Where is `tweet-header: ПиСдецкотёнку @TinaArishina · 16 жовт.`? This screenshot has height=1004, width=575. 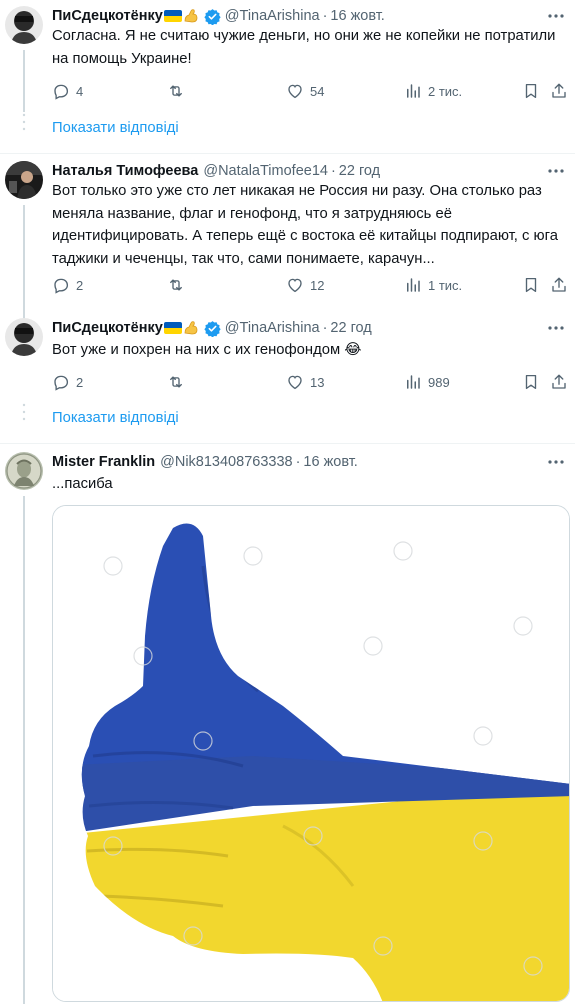
tweet-header: ПиСдецкотёнку @TinaArishina · 16 жовт. is located at coordinates (218, 16).